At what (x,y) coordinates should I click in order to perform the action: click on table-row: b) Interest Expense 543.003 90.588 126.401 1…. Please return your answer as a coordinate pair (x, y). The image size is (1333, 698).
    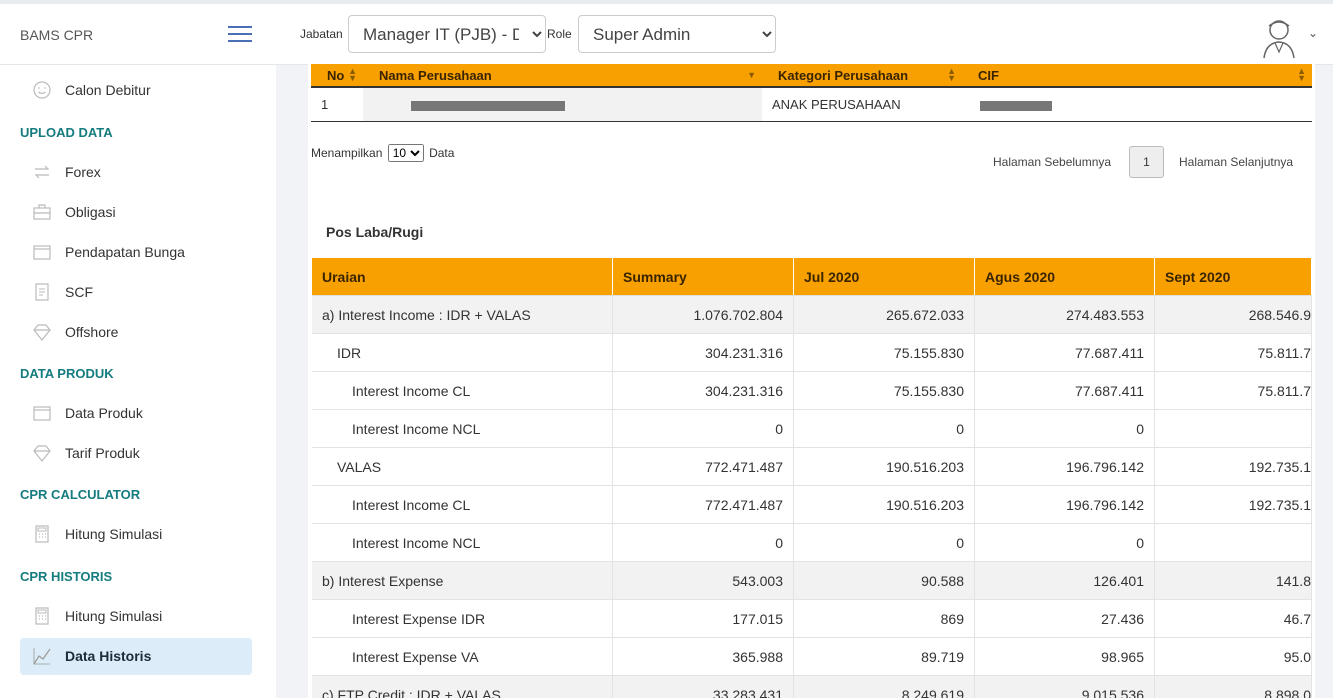
    Looking at the image, I should click on (812, 580).